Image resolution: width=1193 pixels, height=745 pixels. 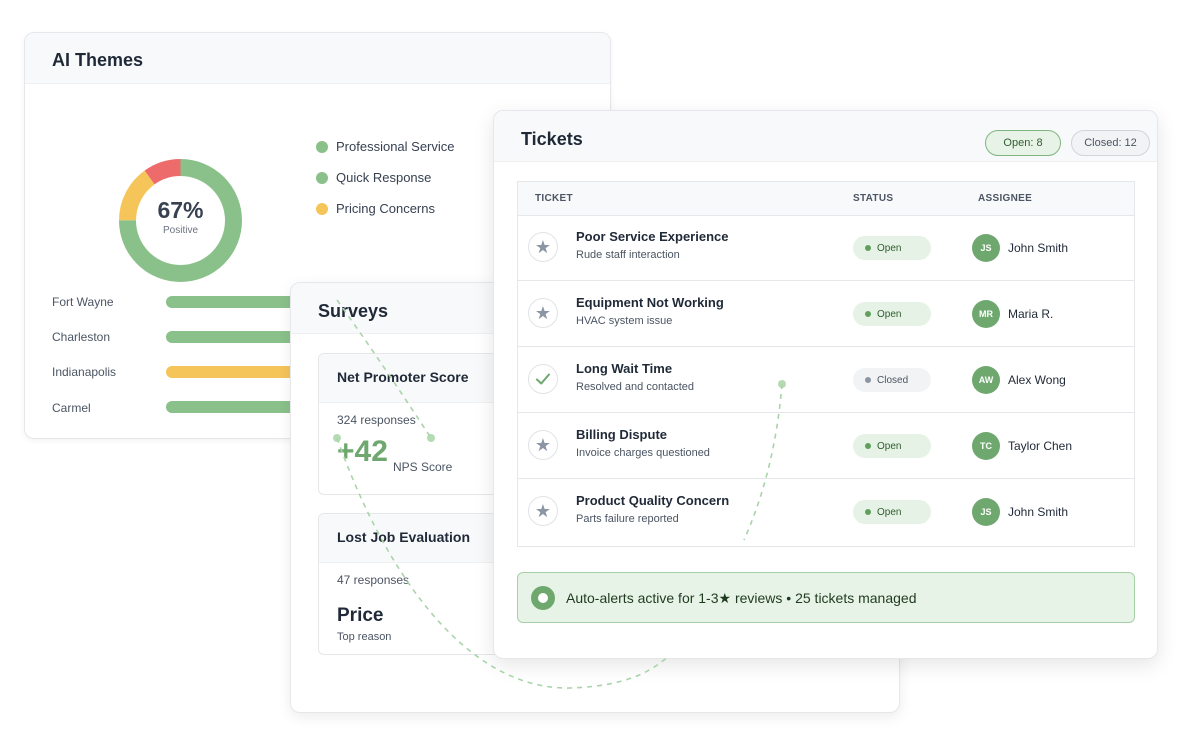 I want to click on city-bar-charleston, so click(x=236, y=337).